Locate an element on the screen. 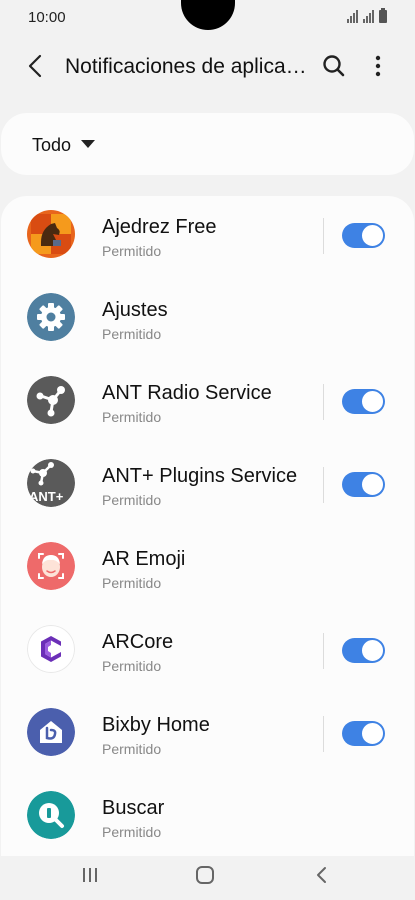  list-item-ant-plugins-service: ANT+ ANT+ Plugins Service Permitido is located at coordinates (207, 486).